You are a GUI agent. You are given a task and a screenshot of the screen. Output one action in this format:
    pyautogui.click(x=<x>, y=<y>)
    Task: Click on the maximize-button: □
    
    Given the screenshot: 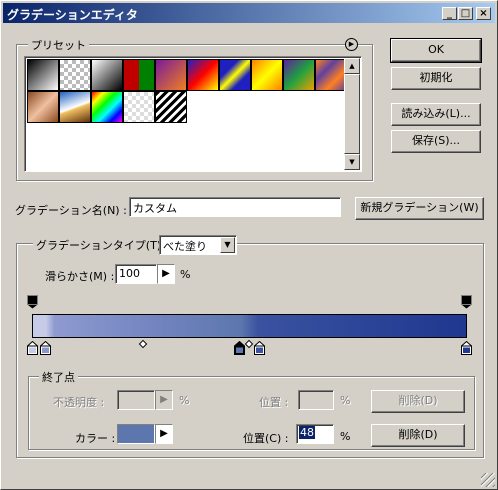 What is the action you would take?
    pyautogui.click(x=465, y=13)
    